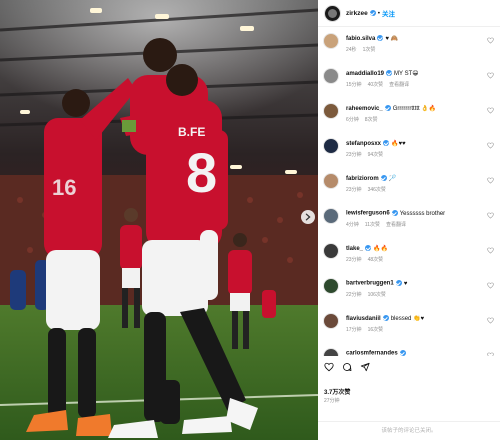 Image resolution: width=500 pixels, height=440 pixels. I want to click on commenter-username: carlosmfernandes, so click(372, 353).